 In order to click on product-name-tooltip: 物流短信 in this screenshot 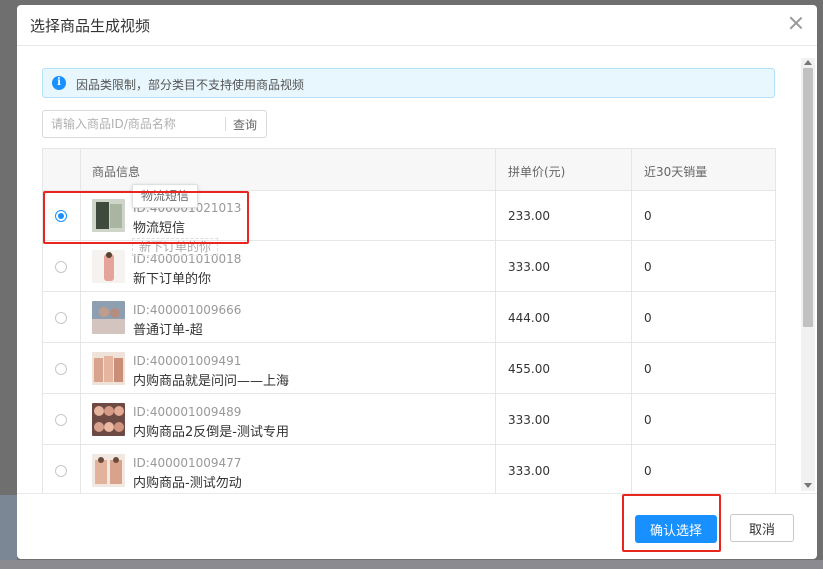, I will do `click(165, 196)`.